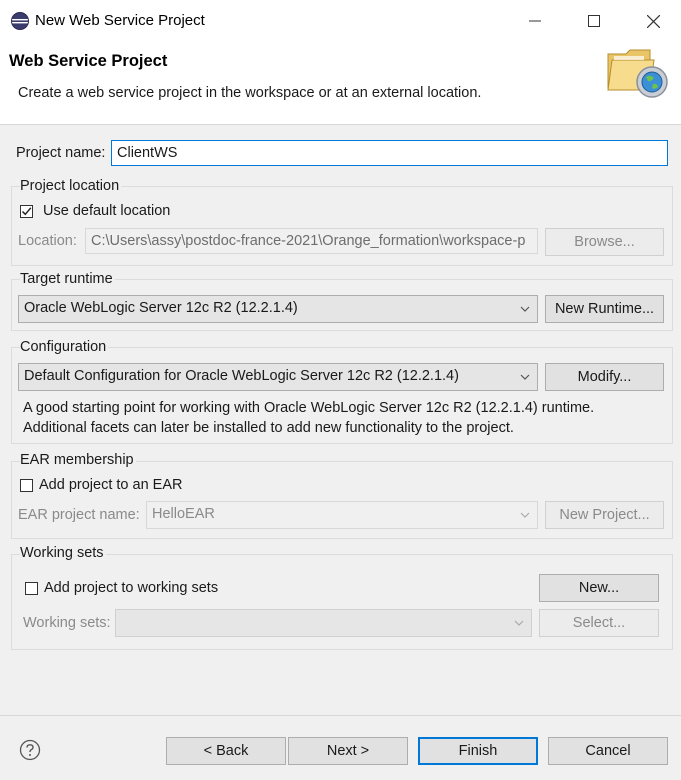 The image size is (681, 780). I want to click on add-to-ear-label: Add project to an EAR, so click(110, 485).